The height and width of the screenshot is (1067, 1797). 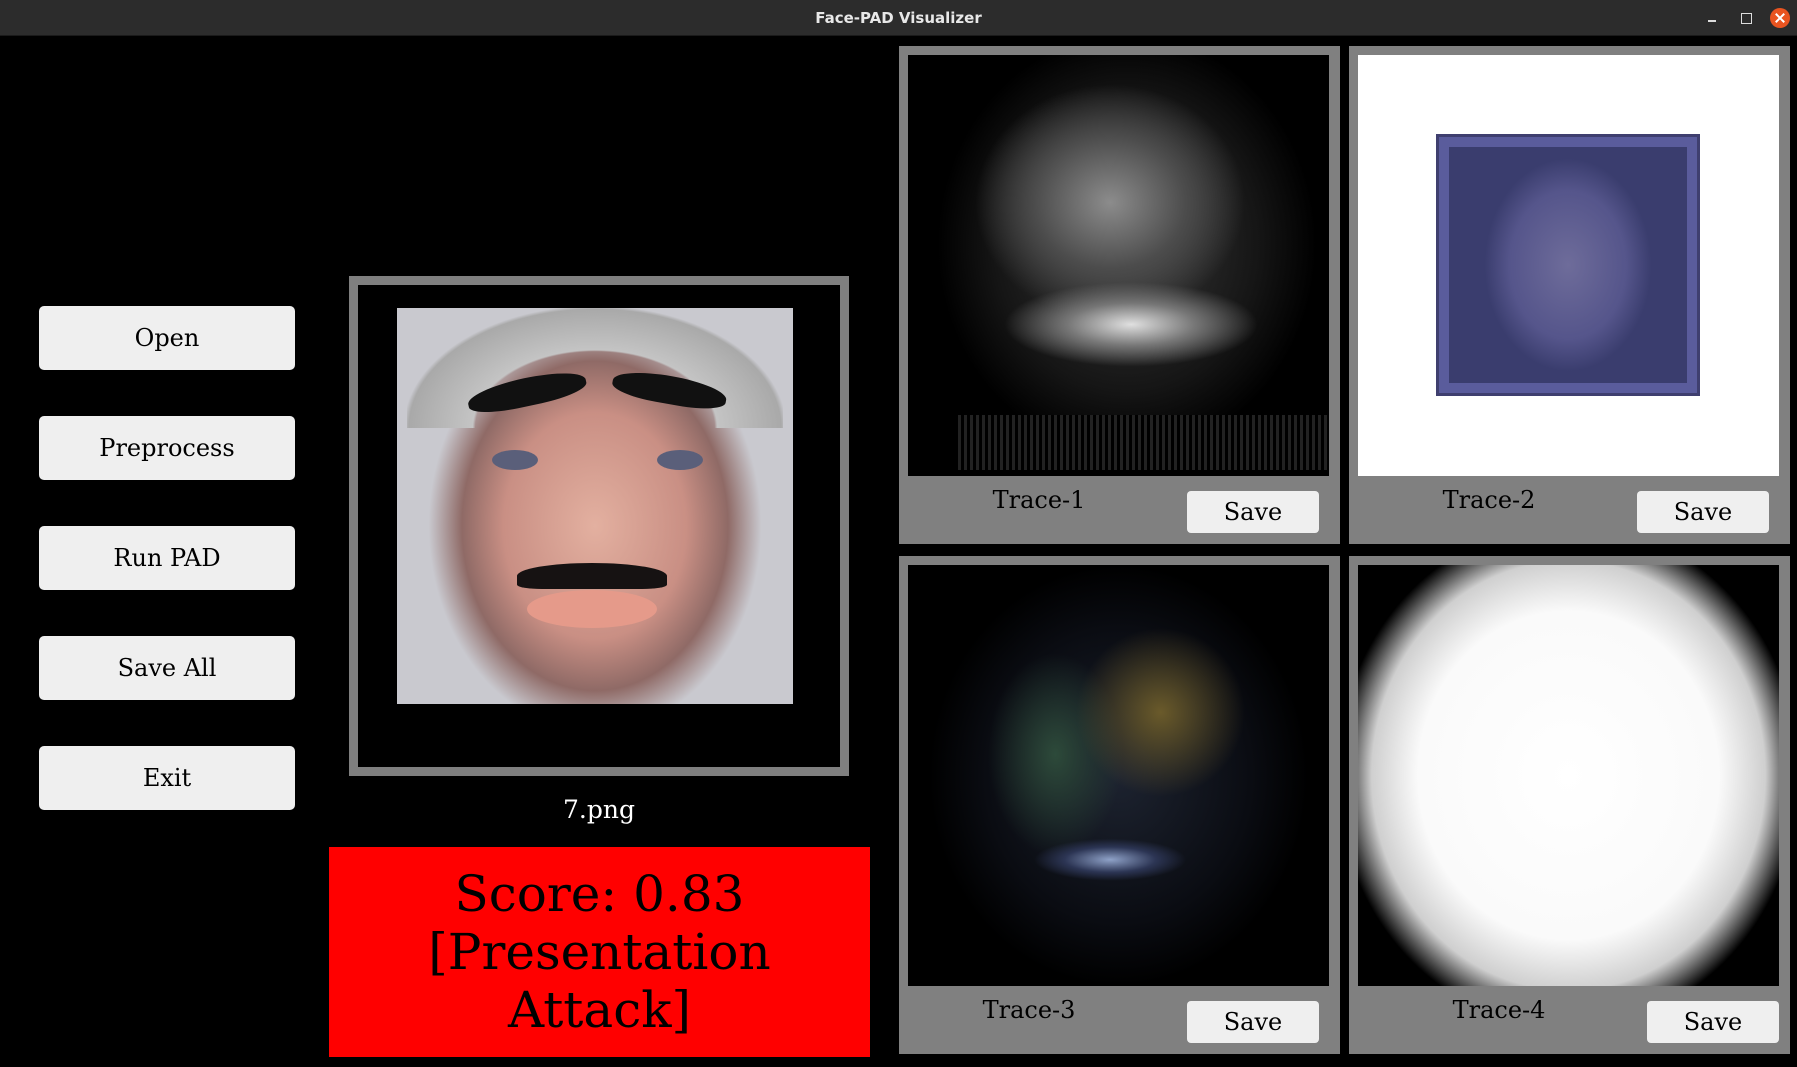 What do you see at coordinates (1253, 512) in the screenshot?
I see `trace-1-save-button: Save` at bounding box center [1253, 512].